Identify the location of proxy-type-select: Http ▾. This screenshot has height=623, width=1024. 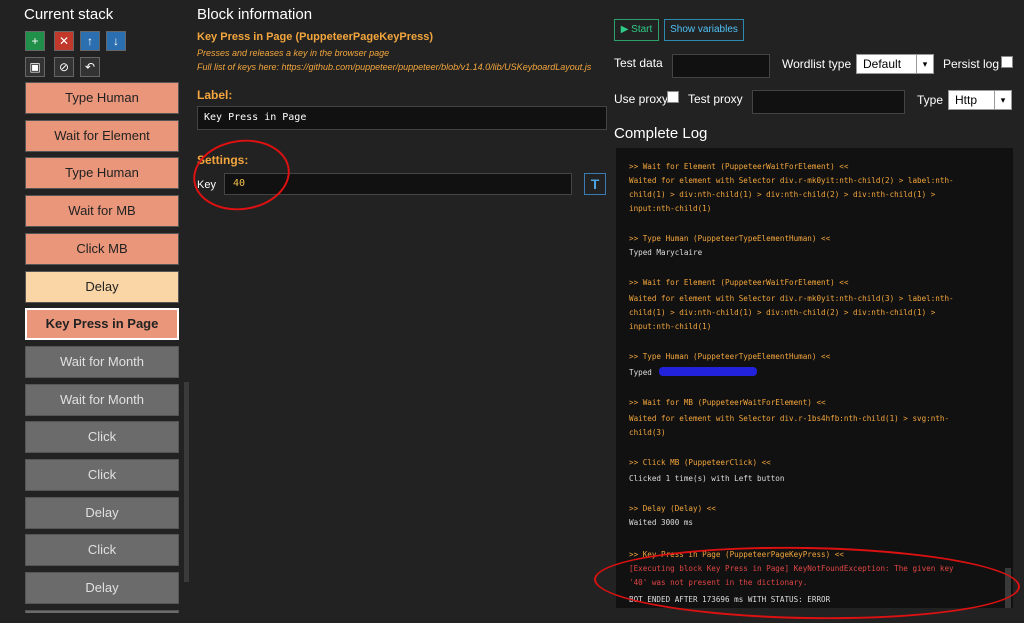
(980, 100).